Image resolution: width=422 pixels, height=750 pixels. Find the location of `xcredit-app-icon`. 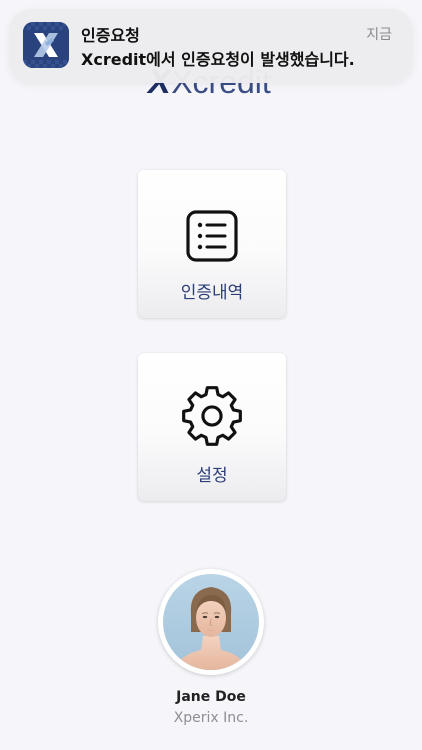

xcredit-app-icon is located at coordinates (46, 45).